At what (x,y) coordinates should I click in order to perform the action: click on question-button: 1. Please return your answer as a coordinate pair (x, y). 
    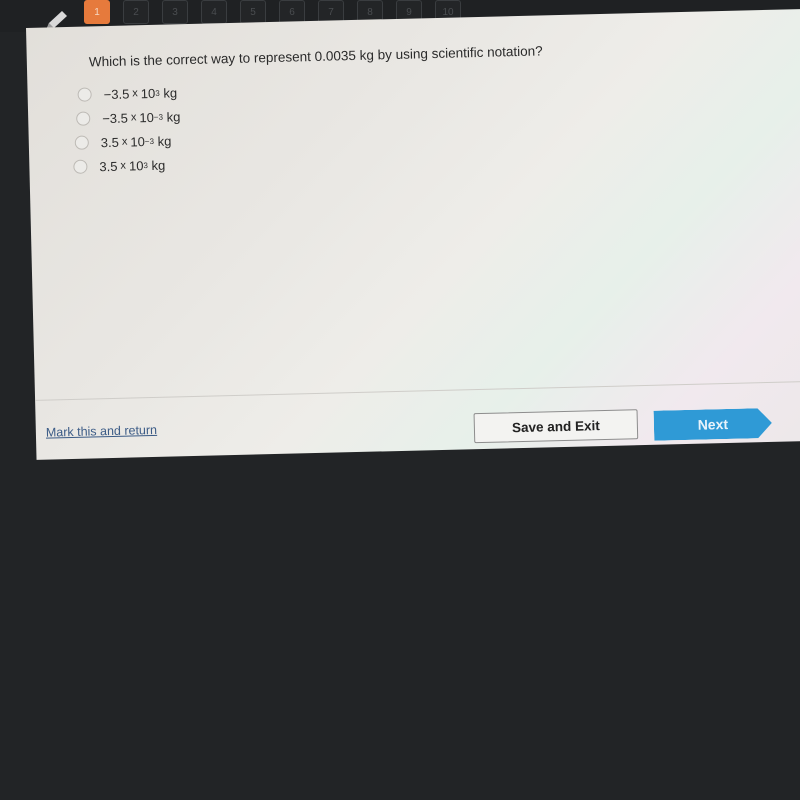
    Looking at the image, I should click on (97, 12).